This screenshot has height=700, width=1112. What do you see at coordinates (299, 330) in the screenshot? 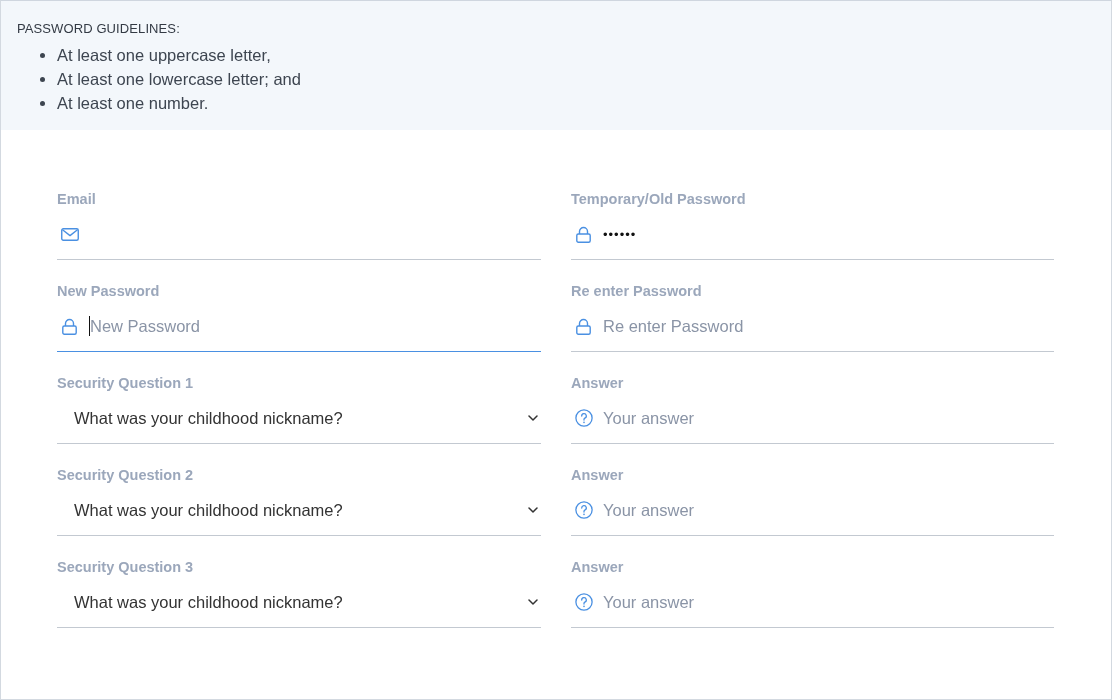
I see `password-field: New Password` at bounding box center [299, 330].